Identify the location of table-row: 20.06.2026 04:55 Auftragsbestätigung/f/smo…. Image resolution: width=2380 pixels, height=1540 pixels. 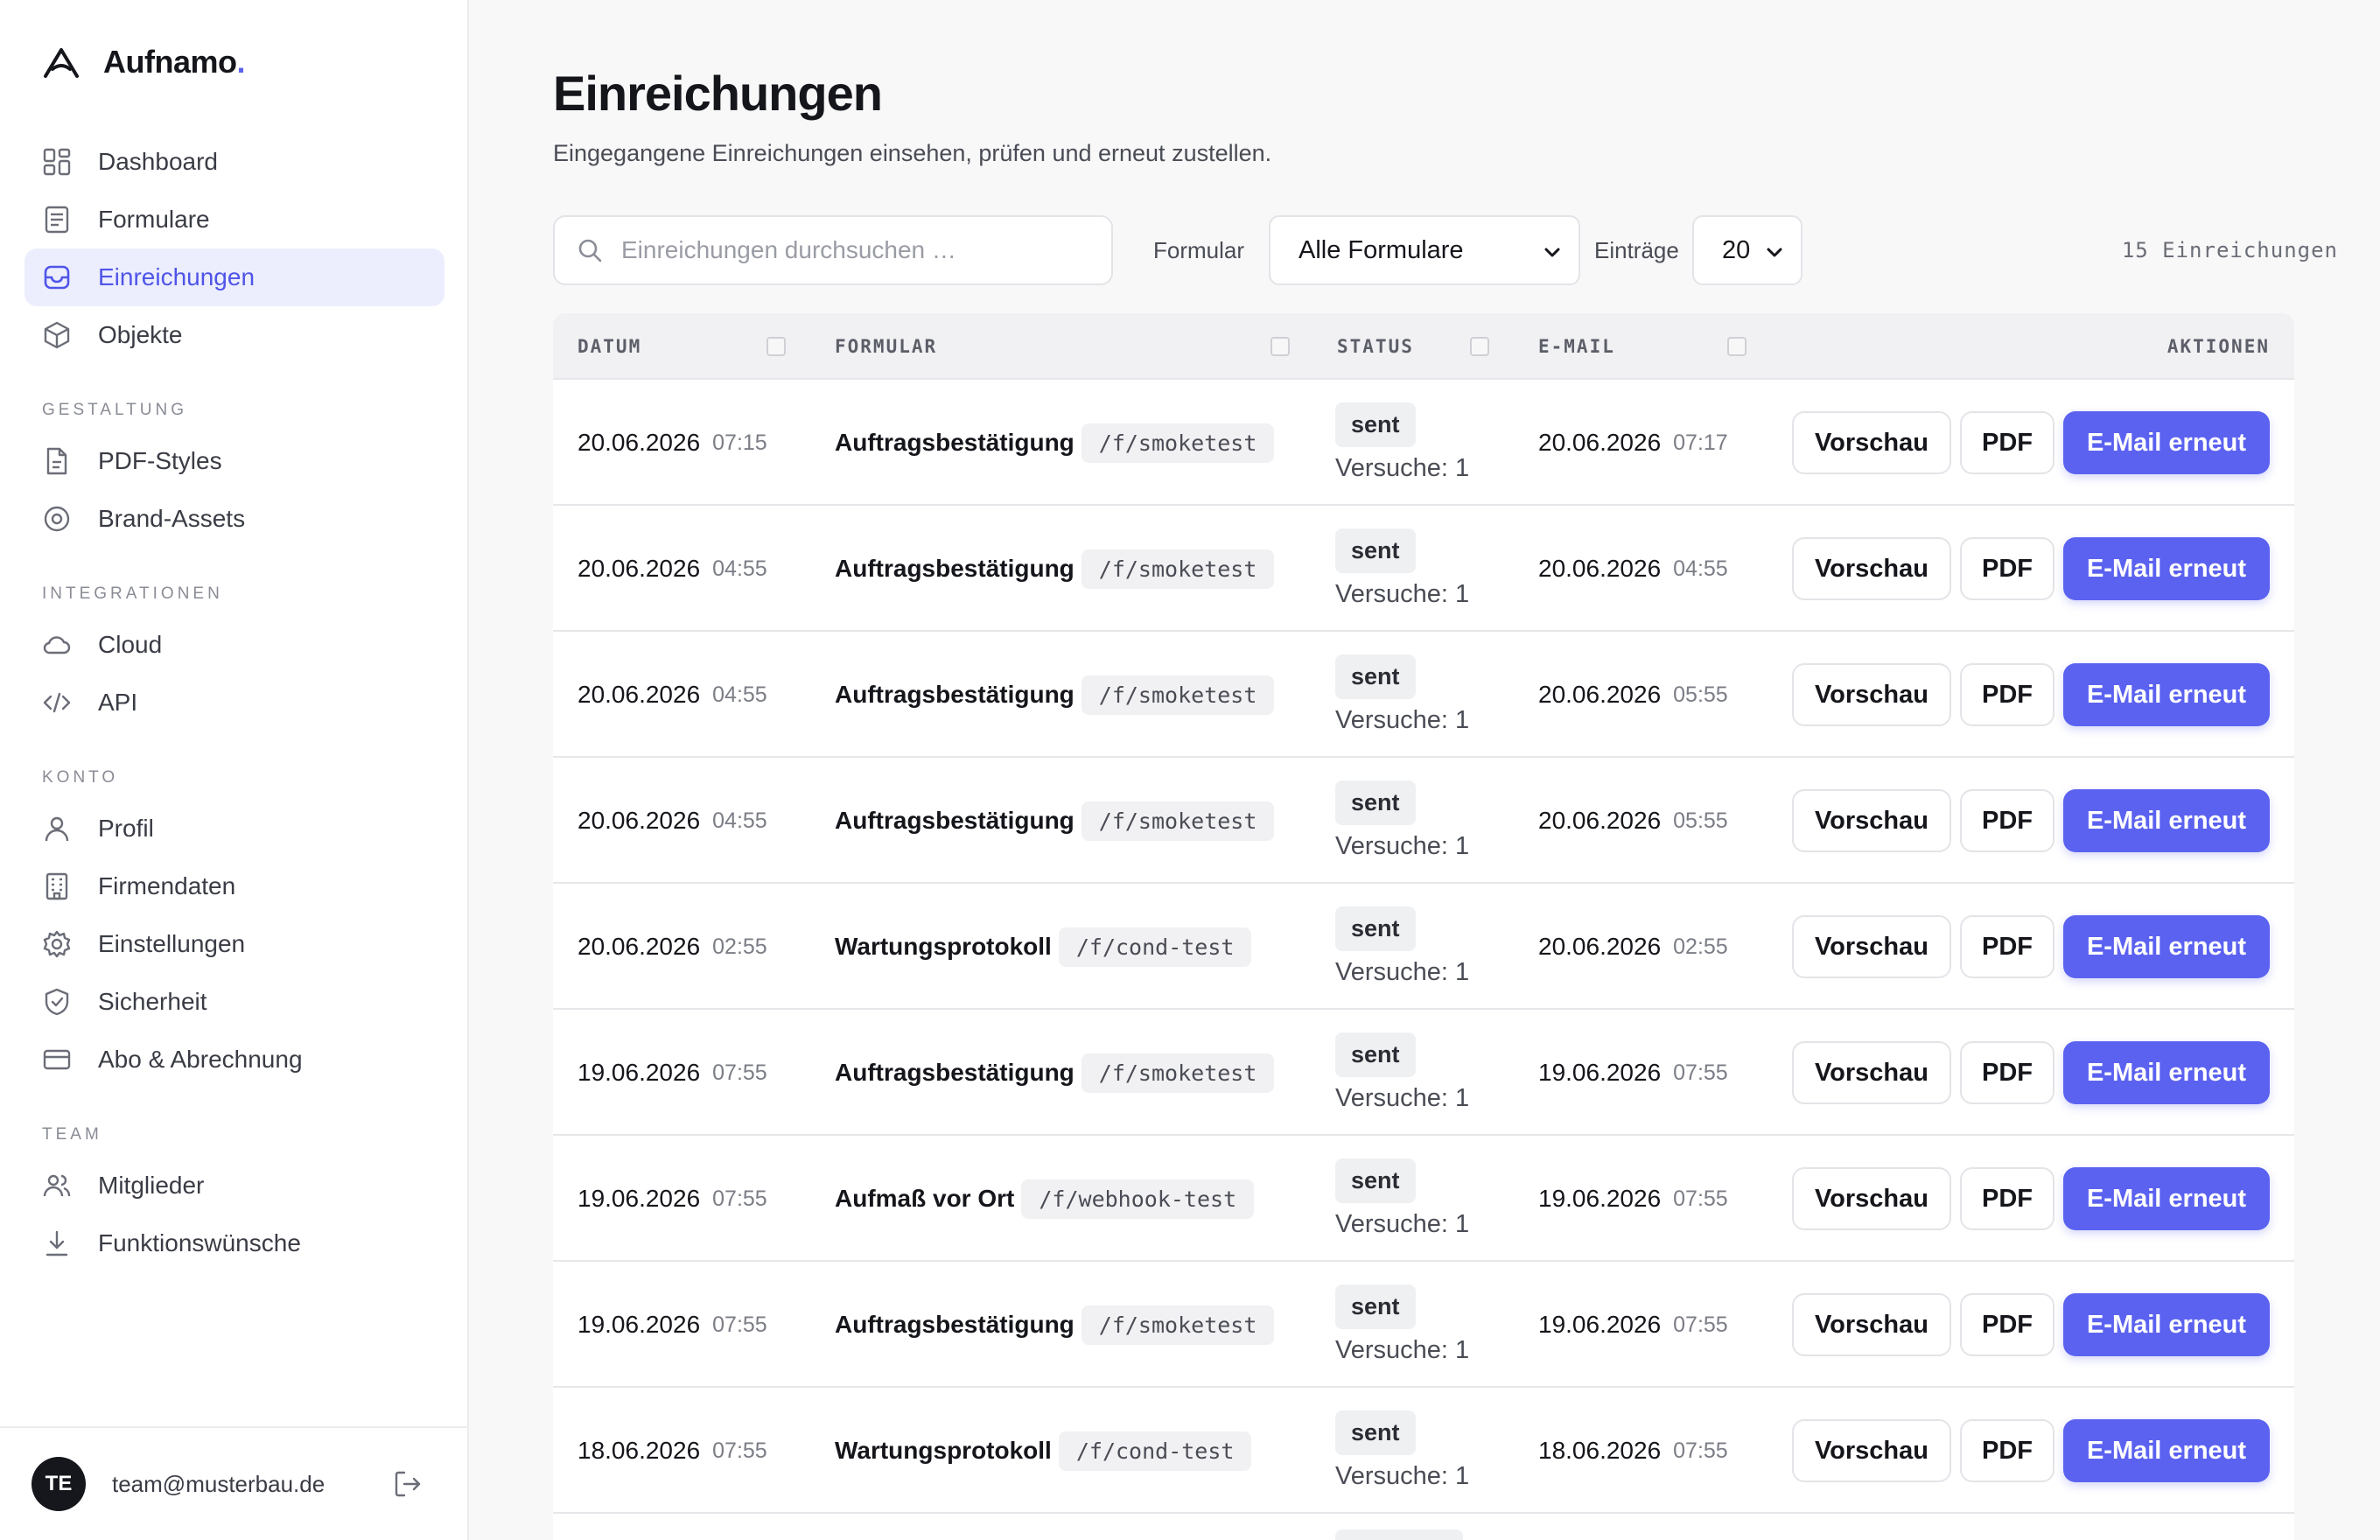
(1423, 569).